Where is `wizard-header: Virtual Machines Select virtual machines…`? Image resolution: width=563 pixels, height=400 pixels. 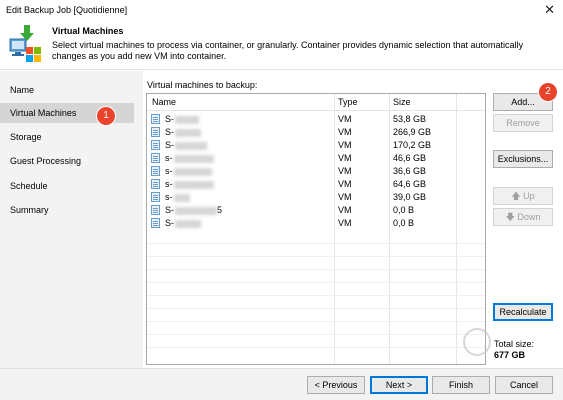 wizard-header: Virtual Machines Select virtual machines… is located at coordinates (281, 45).